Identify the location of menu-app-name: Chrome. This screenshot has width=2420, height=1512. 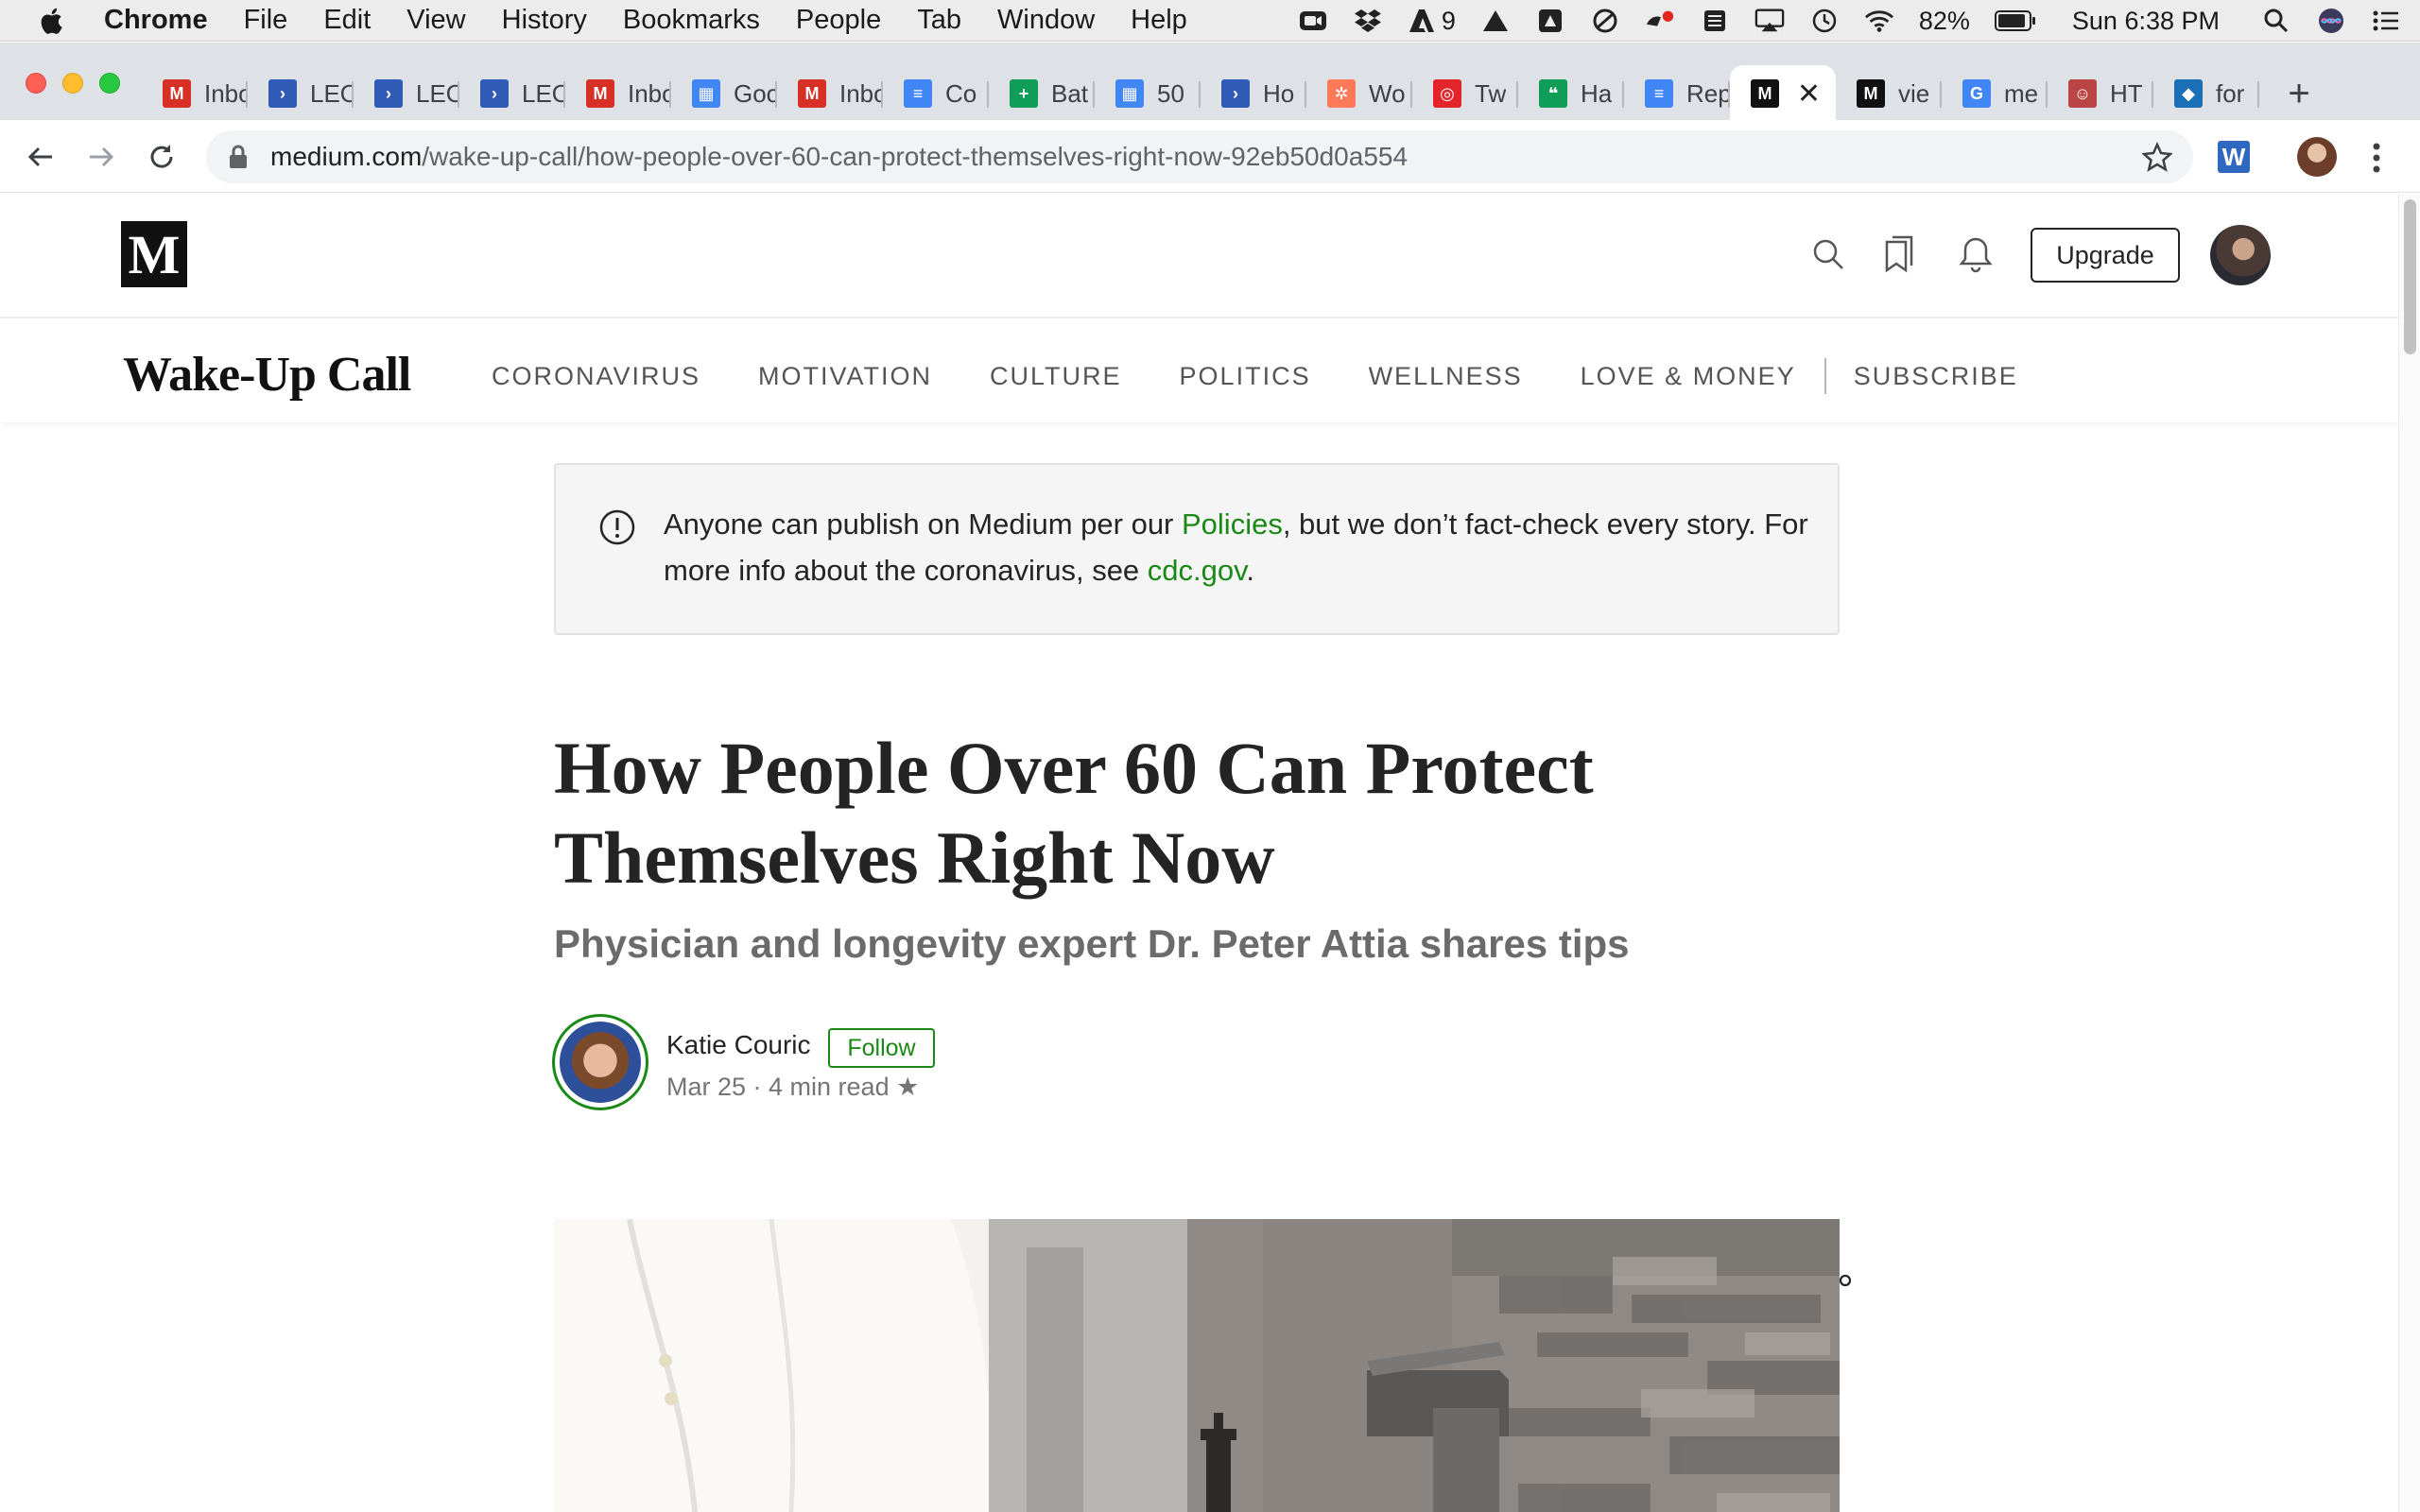
(156, 20).